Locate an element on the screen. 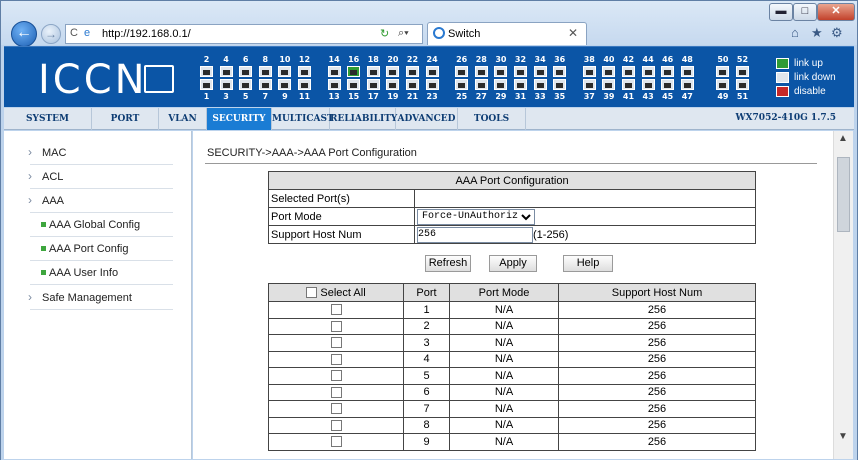 The image size is (860, 460). sidebar-item-aaa-global-config: AAA Global Config is located at coordinates (101, 225).